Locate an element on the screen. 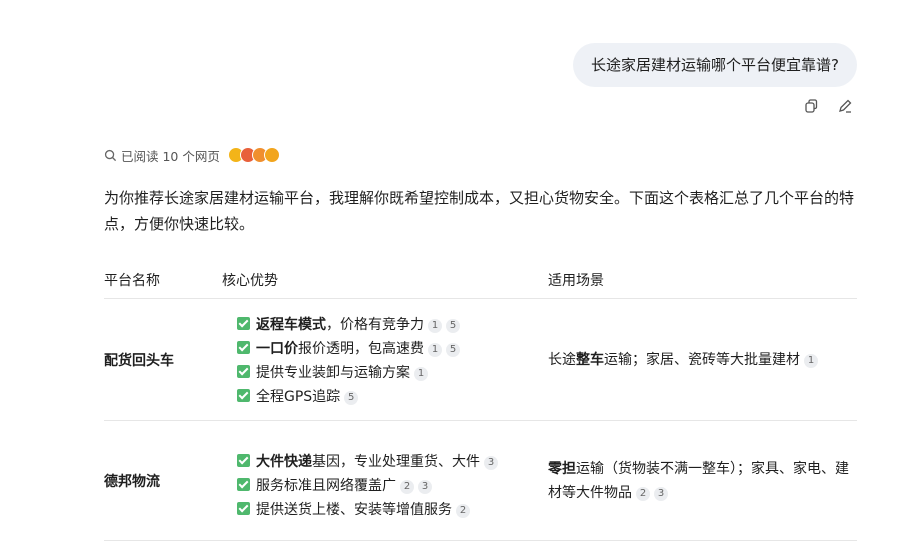  table-header-row: 平台名称 核心优势 适用场景 is located at coordinates (480, 280).